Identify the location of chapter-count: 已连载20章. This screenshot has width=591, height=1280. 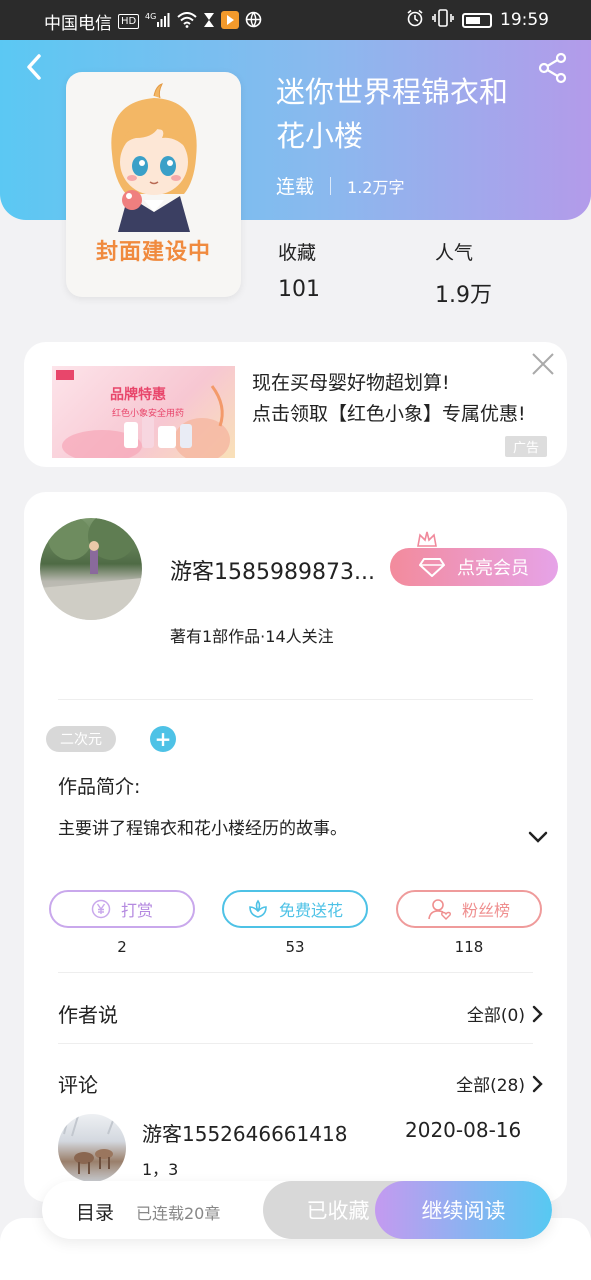
(178, 1213).